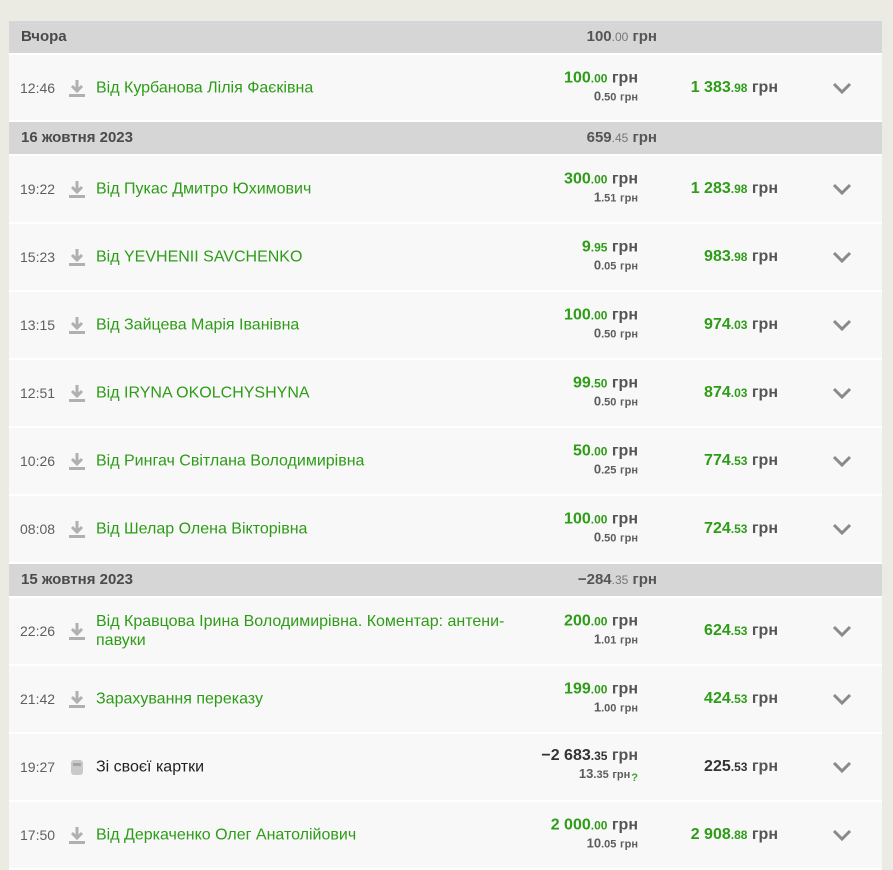  Describe the element at coordinates (38, 631) in the screenshot. I see `transaction-time: 22:26` at that location.